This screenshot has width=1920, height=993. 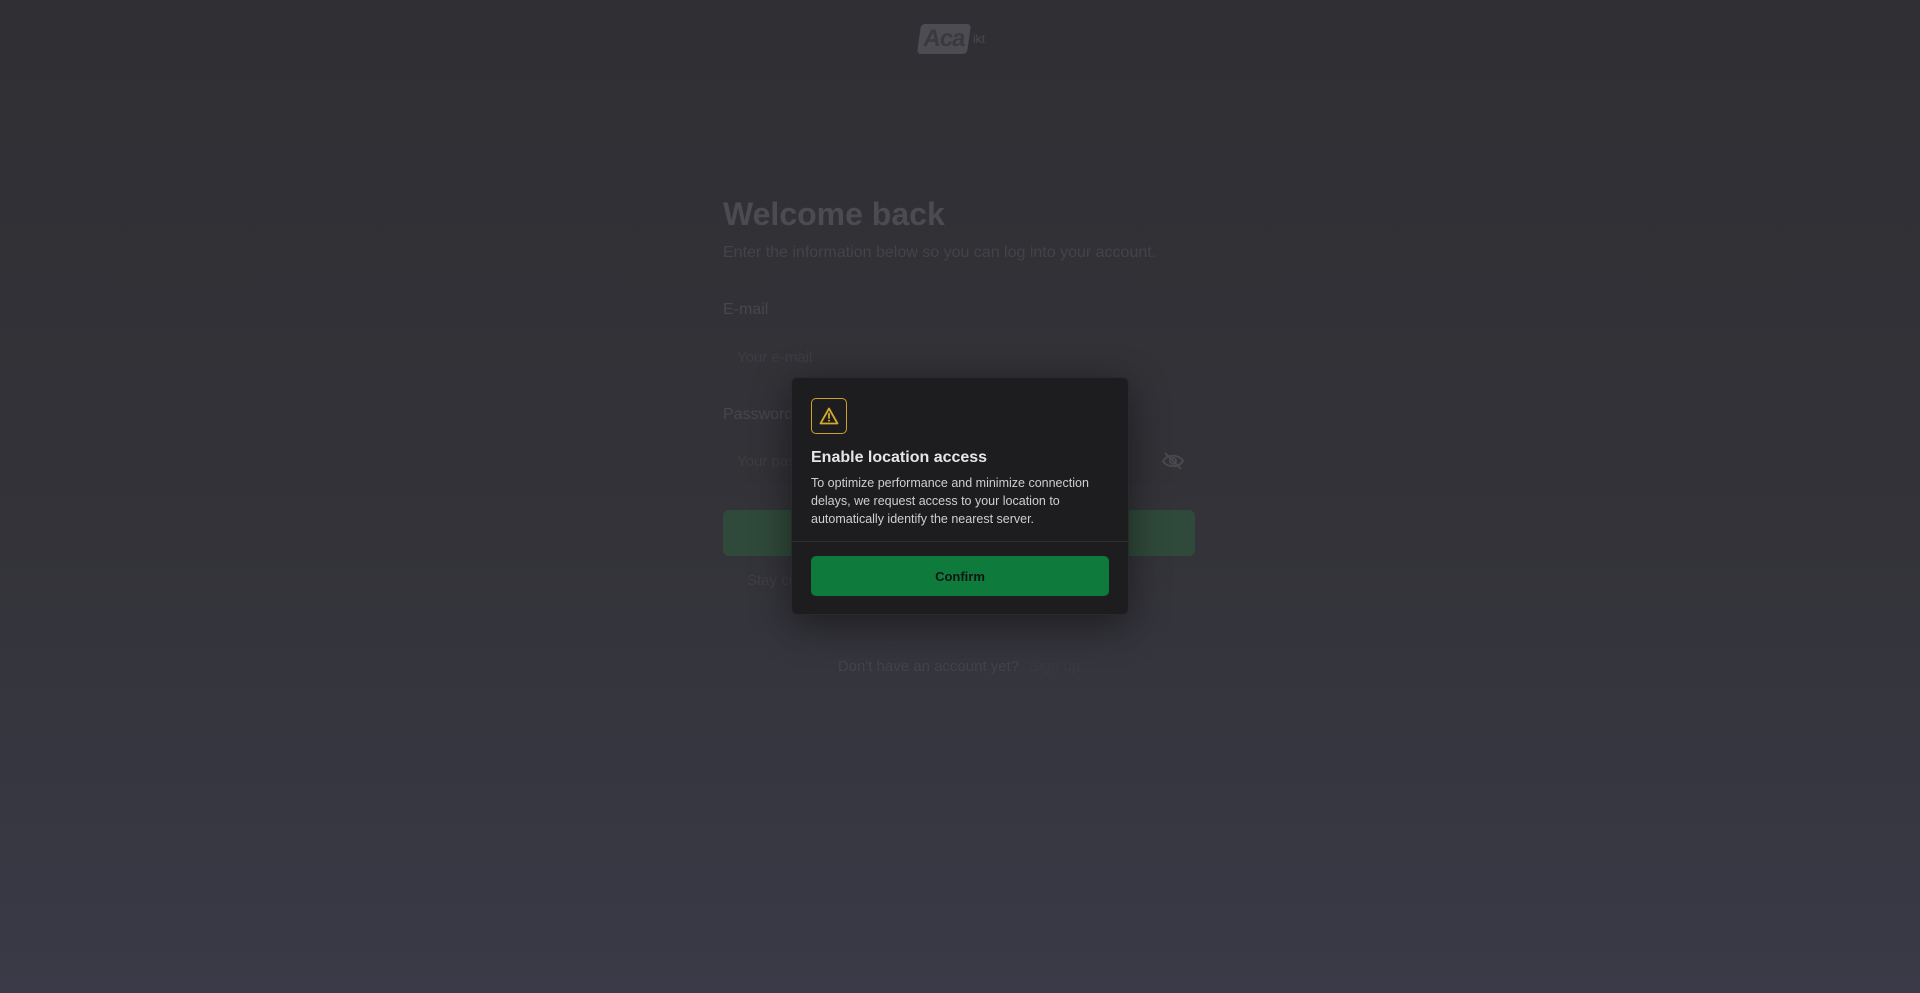 I want to click on page-title: Welcome back, so click(x=834, y=214).